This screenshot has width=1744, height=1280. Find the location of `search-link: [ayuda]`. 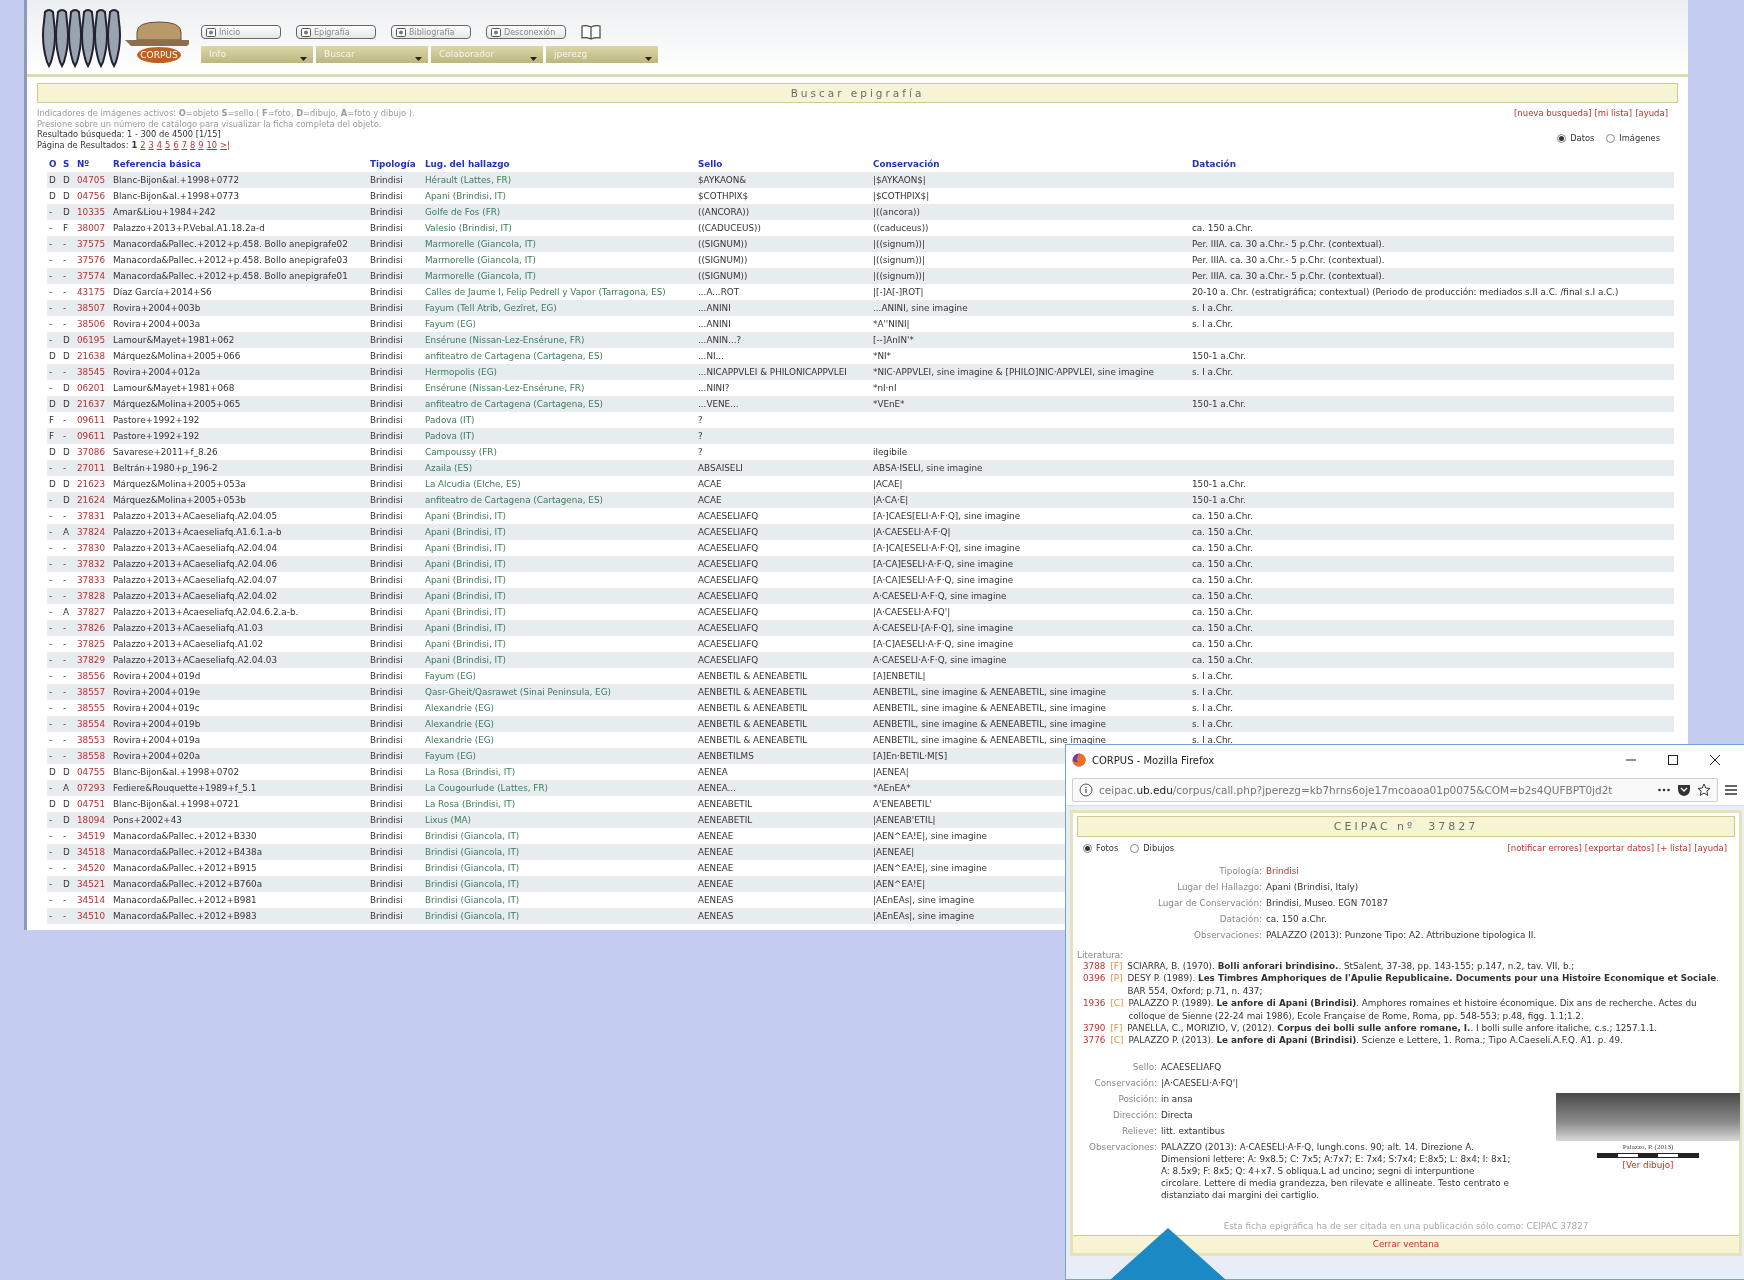

search-link: [ayuda] is located at coordinates (1651, 113).